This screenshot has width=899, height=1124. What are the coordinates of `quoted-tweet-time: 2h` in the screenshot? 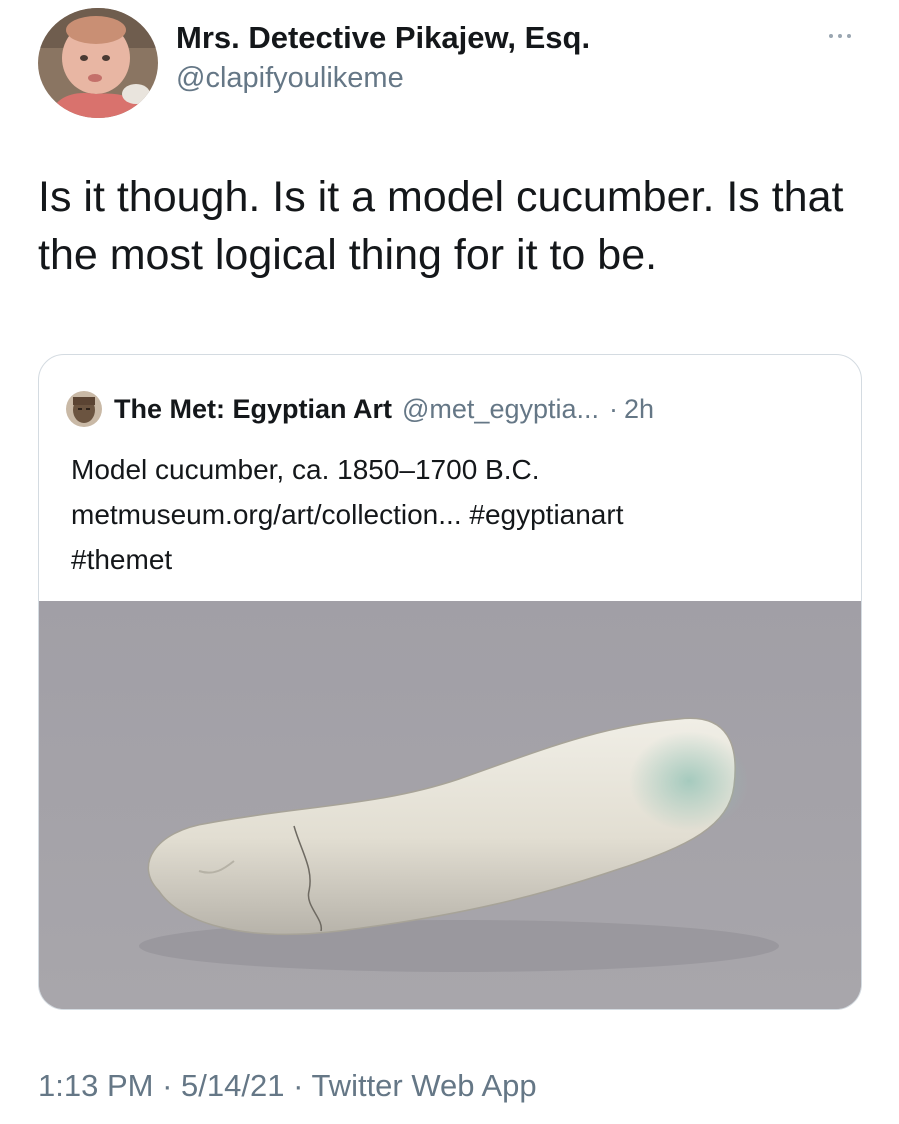 It's located at (639, 408).